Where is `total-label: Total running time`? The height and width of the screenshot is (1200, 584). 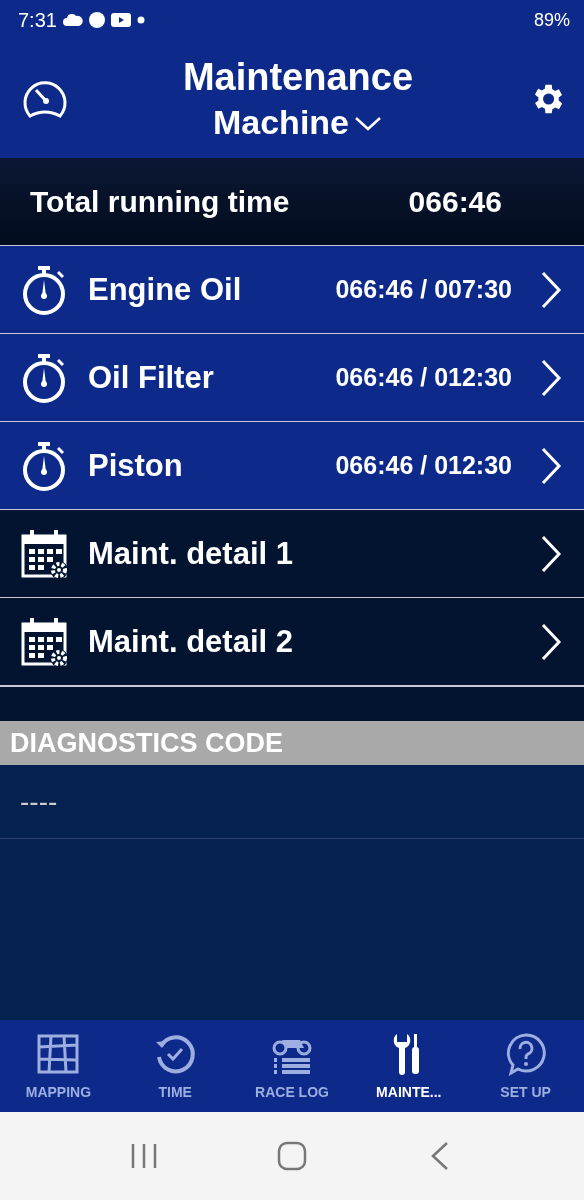
total-label: Total running time is located at coordinates (160, 201).